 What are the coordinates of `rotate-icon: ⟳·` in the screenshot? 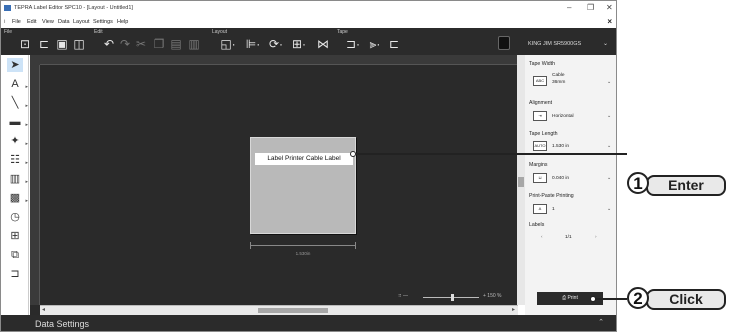 It's located at (276, 44).